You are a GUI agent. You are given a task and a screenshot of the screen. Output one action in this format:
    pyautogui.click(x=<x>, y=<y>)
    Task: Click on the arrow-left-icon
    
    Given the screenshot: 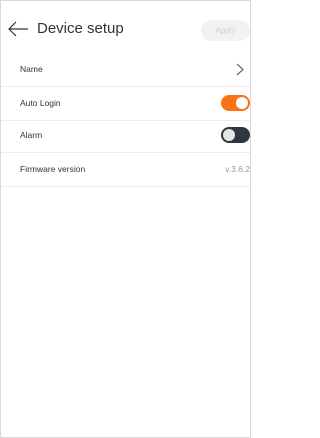 What is the action you would take?
    pyautogui.click(x=18, y=29)
    